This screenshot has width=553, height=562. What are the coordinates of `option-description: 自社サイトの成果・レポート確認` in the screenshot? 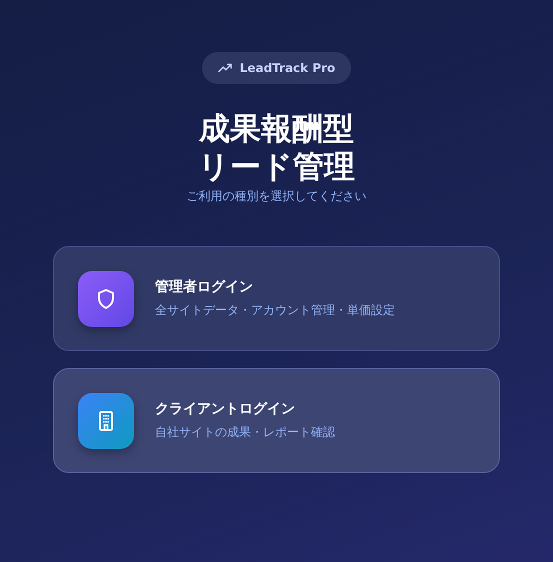 It's located at (245, 432).